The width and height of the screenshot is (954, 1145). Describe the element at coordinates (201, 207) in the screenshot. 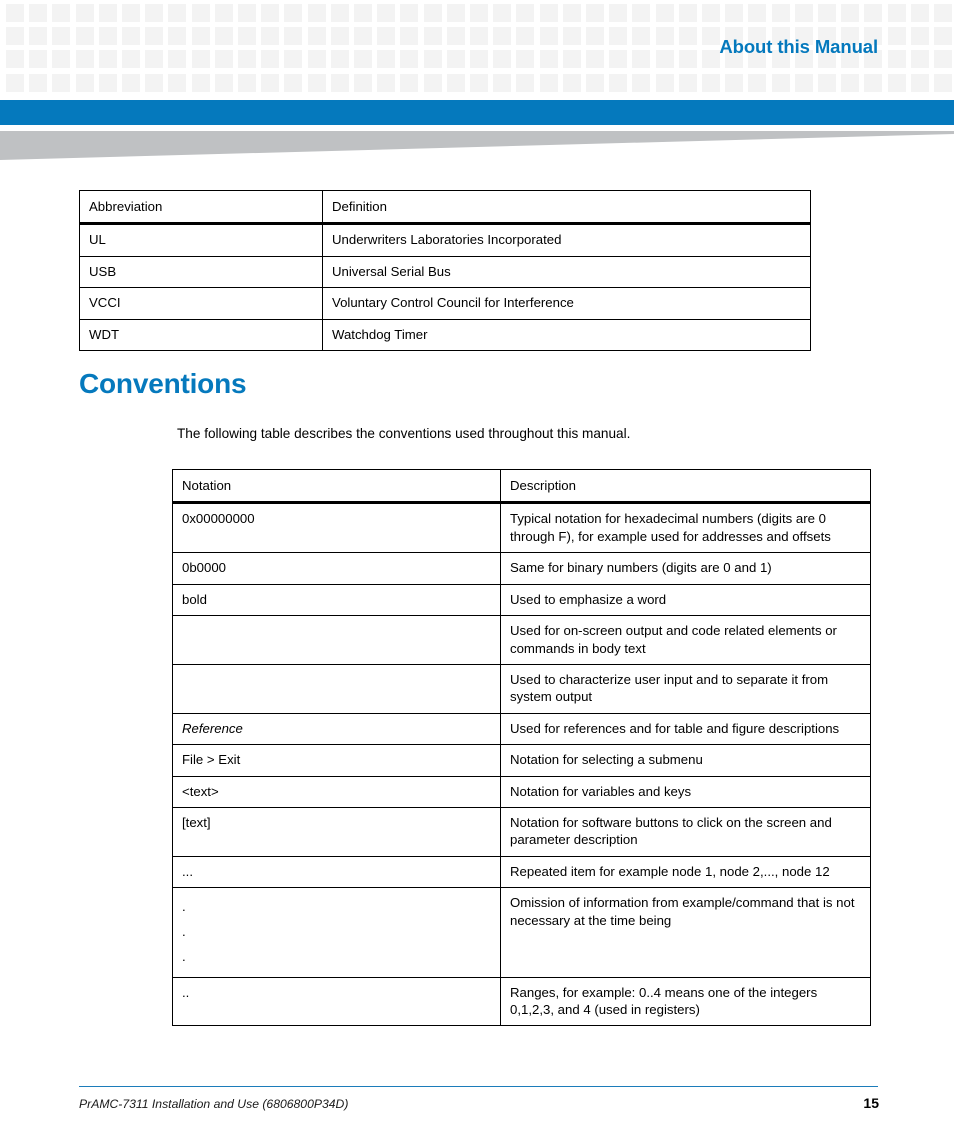

I see `column-header-abbreviation: Abbreviation` at that location.